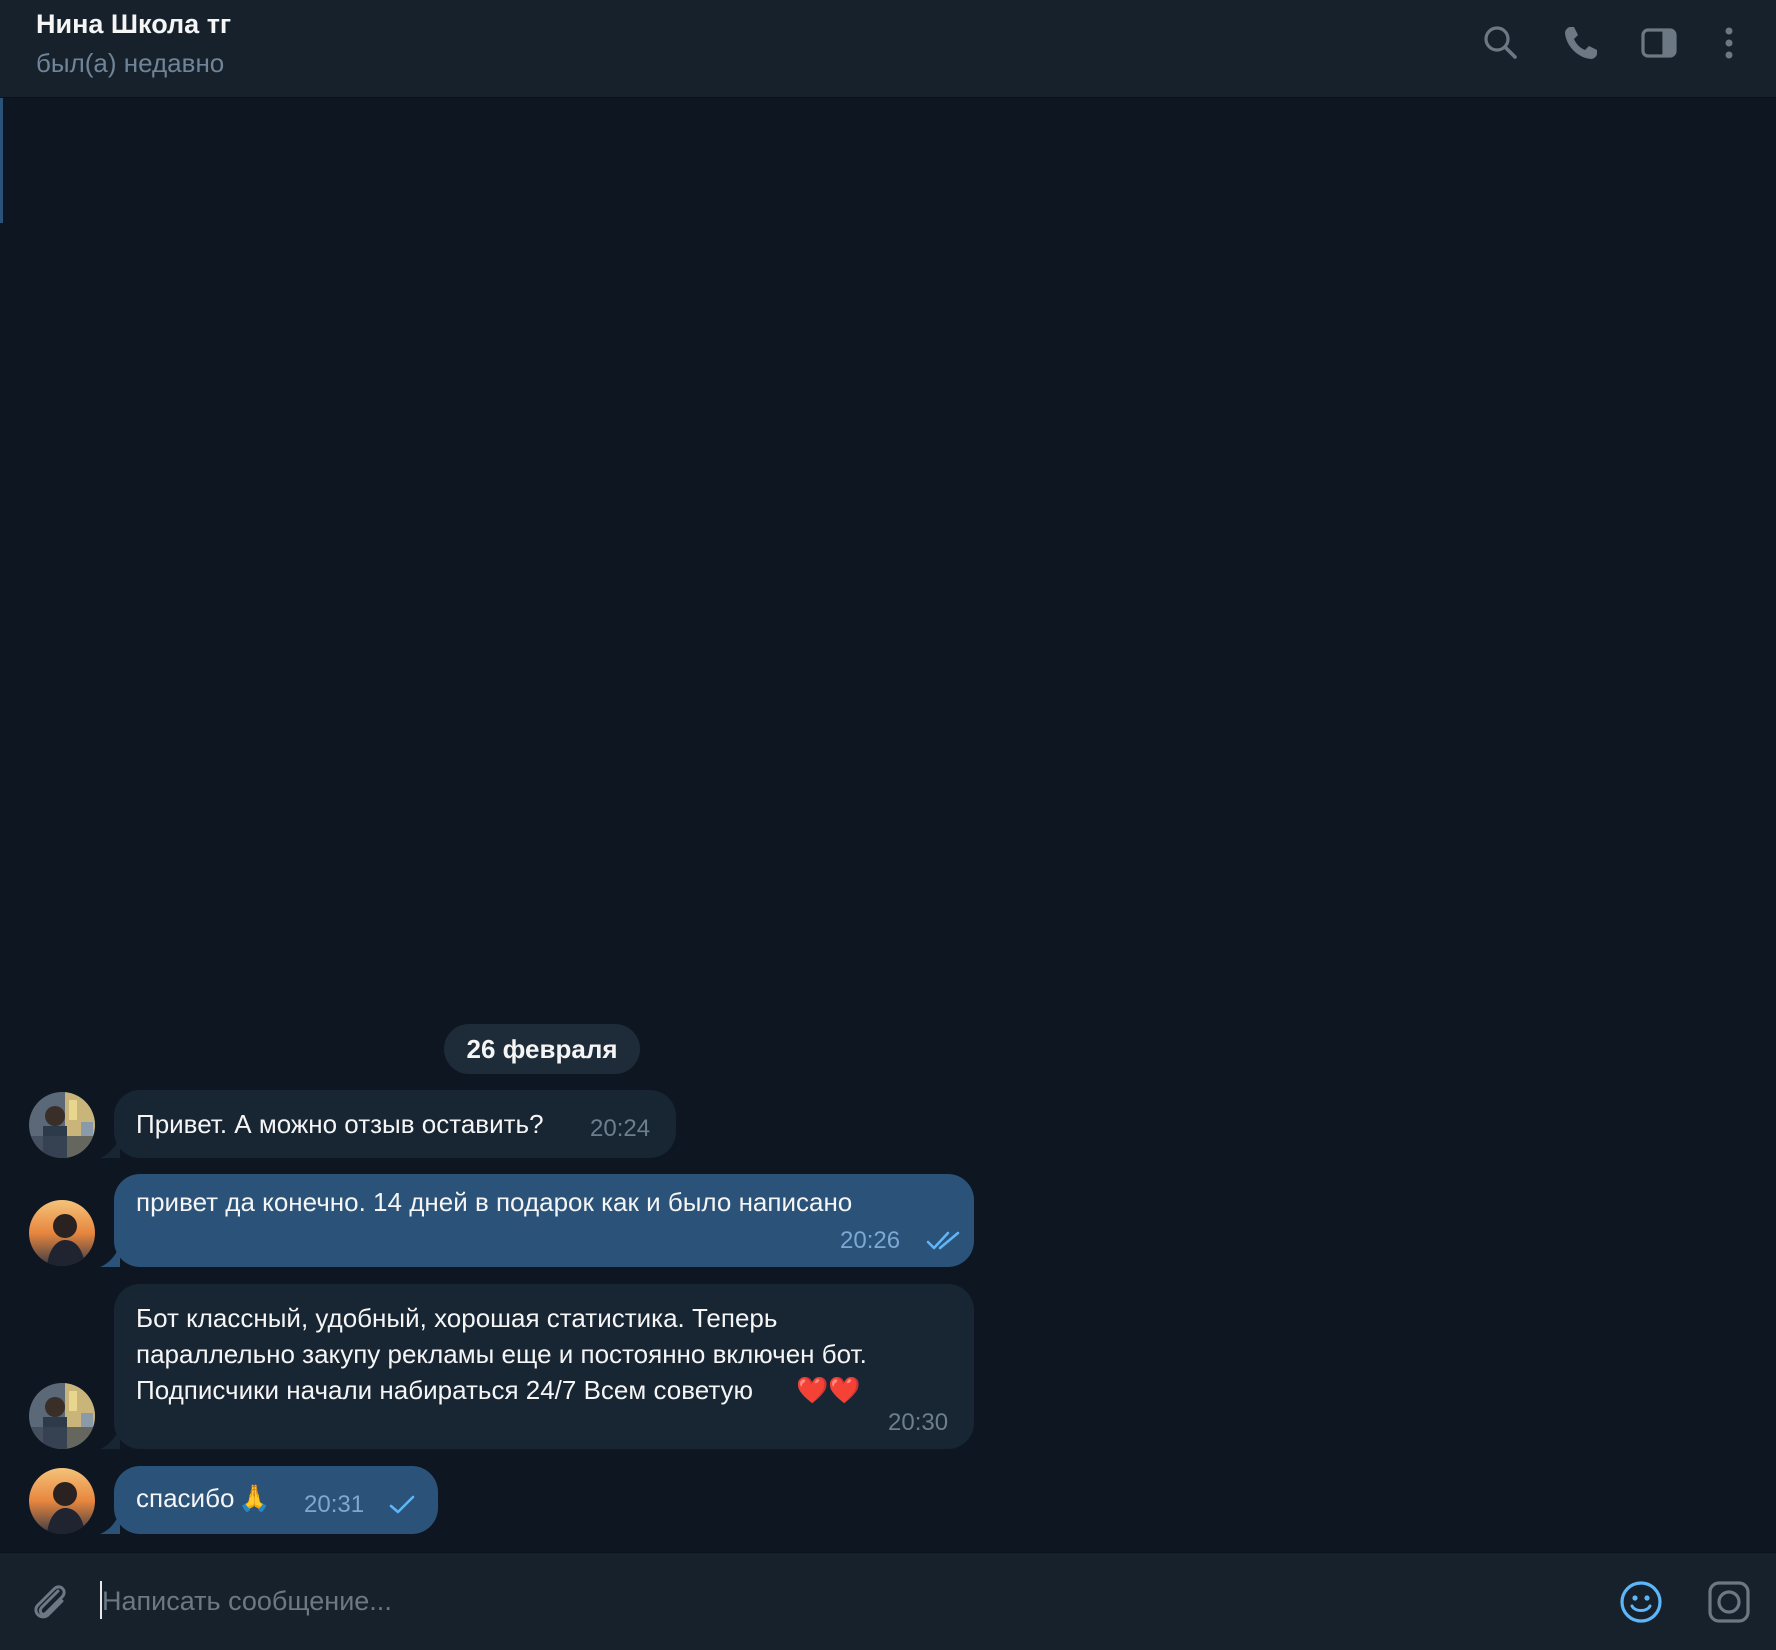 The width and height of the screenshot is (1776, 1650). What do you see at coordinates (254, 1498) in the screenshot?
I see `pray-emoji: 🙏` at bounding box center [254, 1498].